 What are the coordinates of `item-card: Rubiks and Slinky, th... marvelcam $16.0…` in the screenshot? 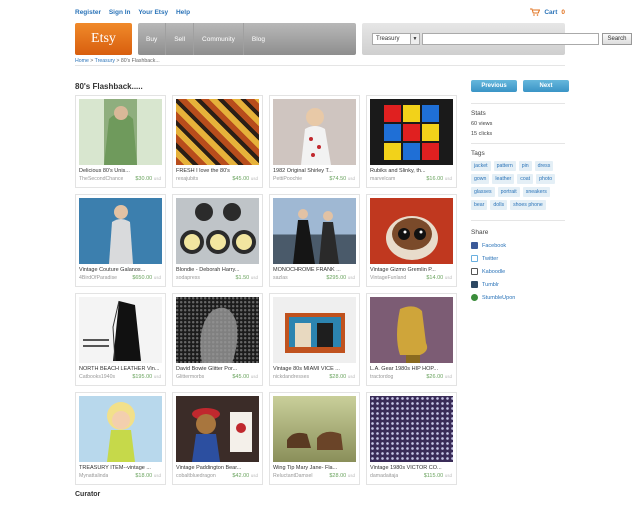 It's located at (411, 141).